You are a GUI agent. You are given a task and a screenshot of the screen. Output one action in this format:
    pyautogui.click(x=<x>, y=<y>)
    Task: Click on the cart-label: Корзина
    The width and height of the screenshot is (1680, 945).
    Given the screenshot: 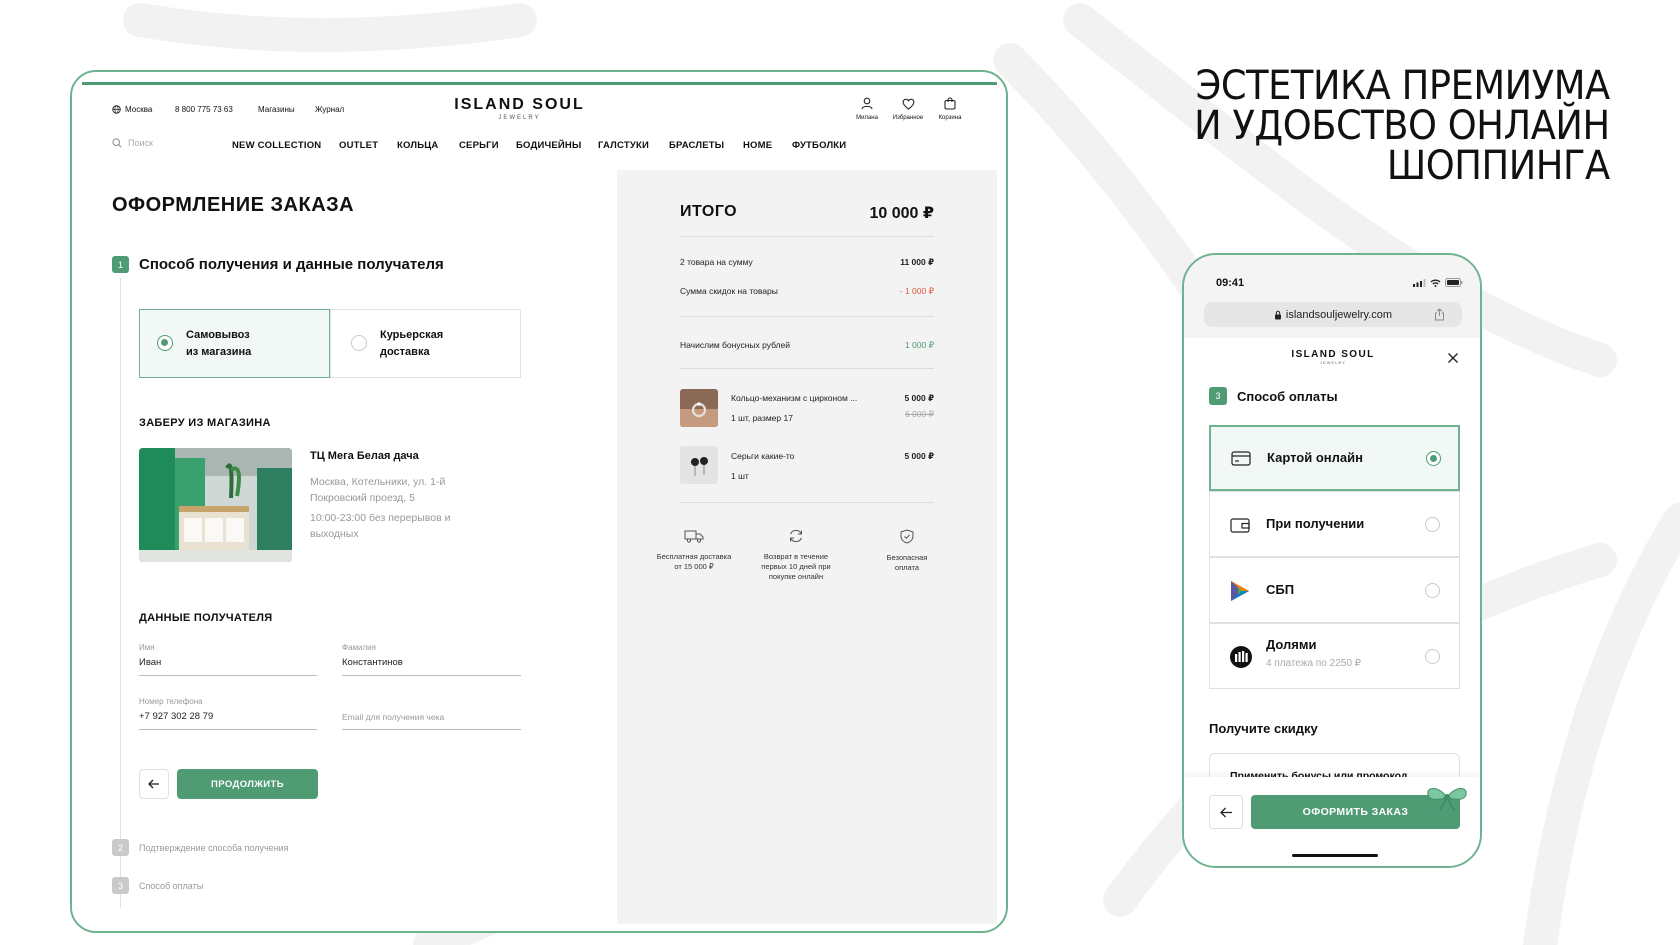 What is the action you would take?
    pyautogui.click(x=950, y=118)
    